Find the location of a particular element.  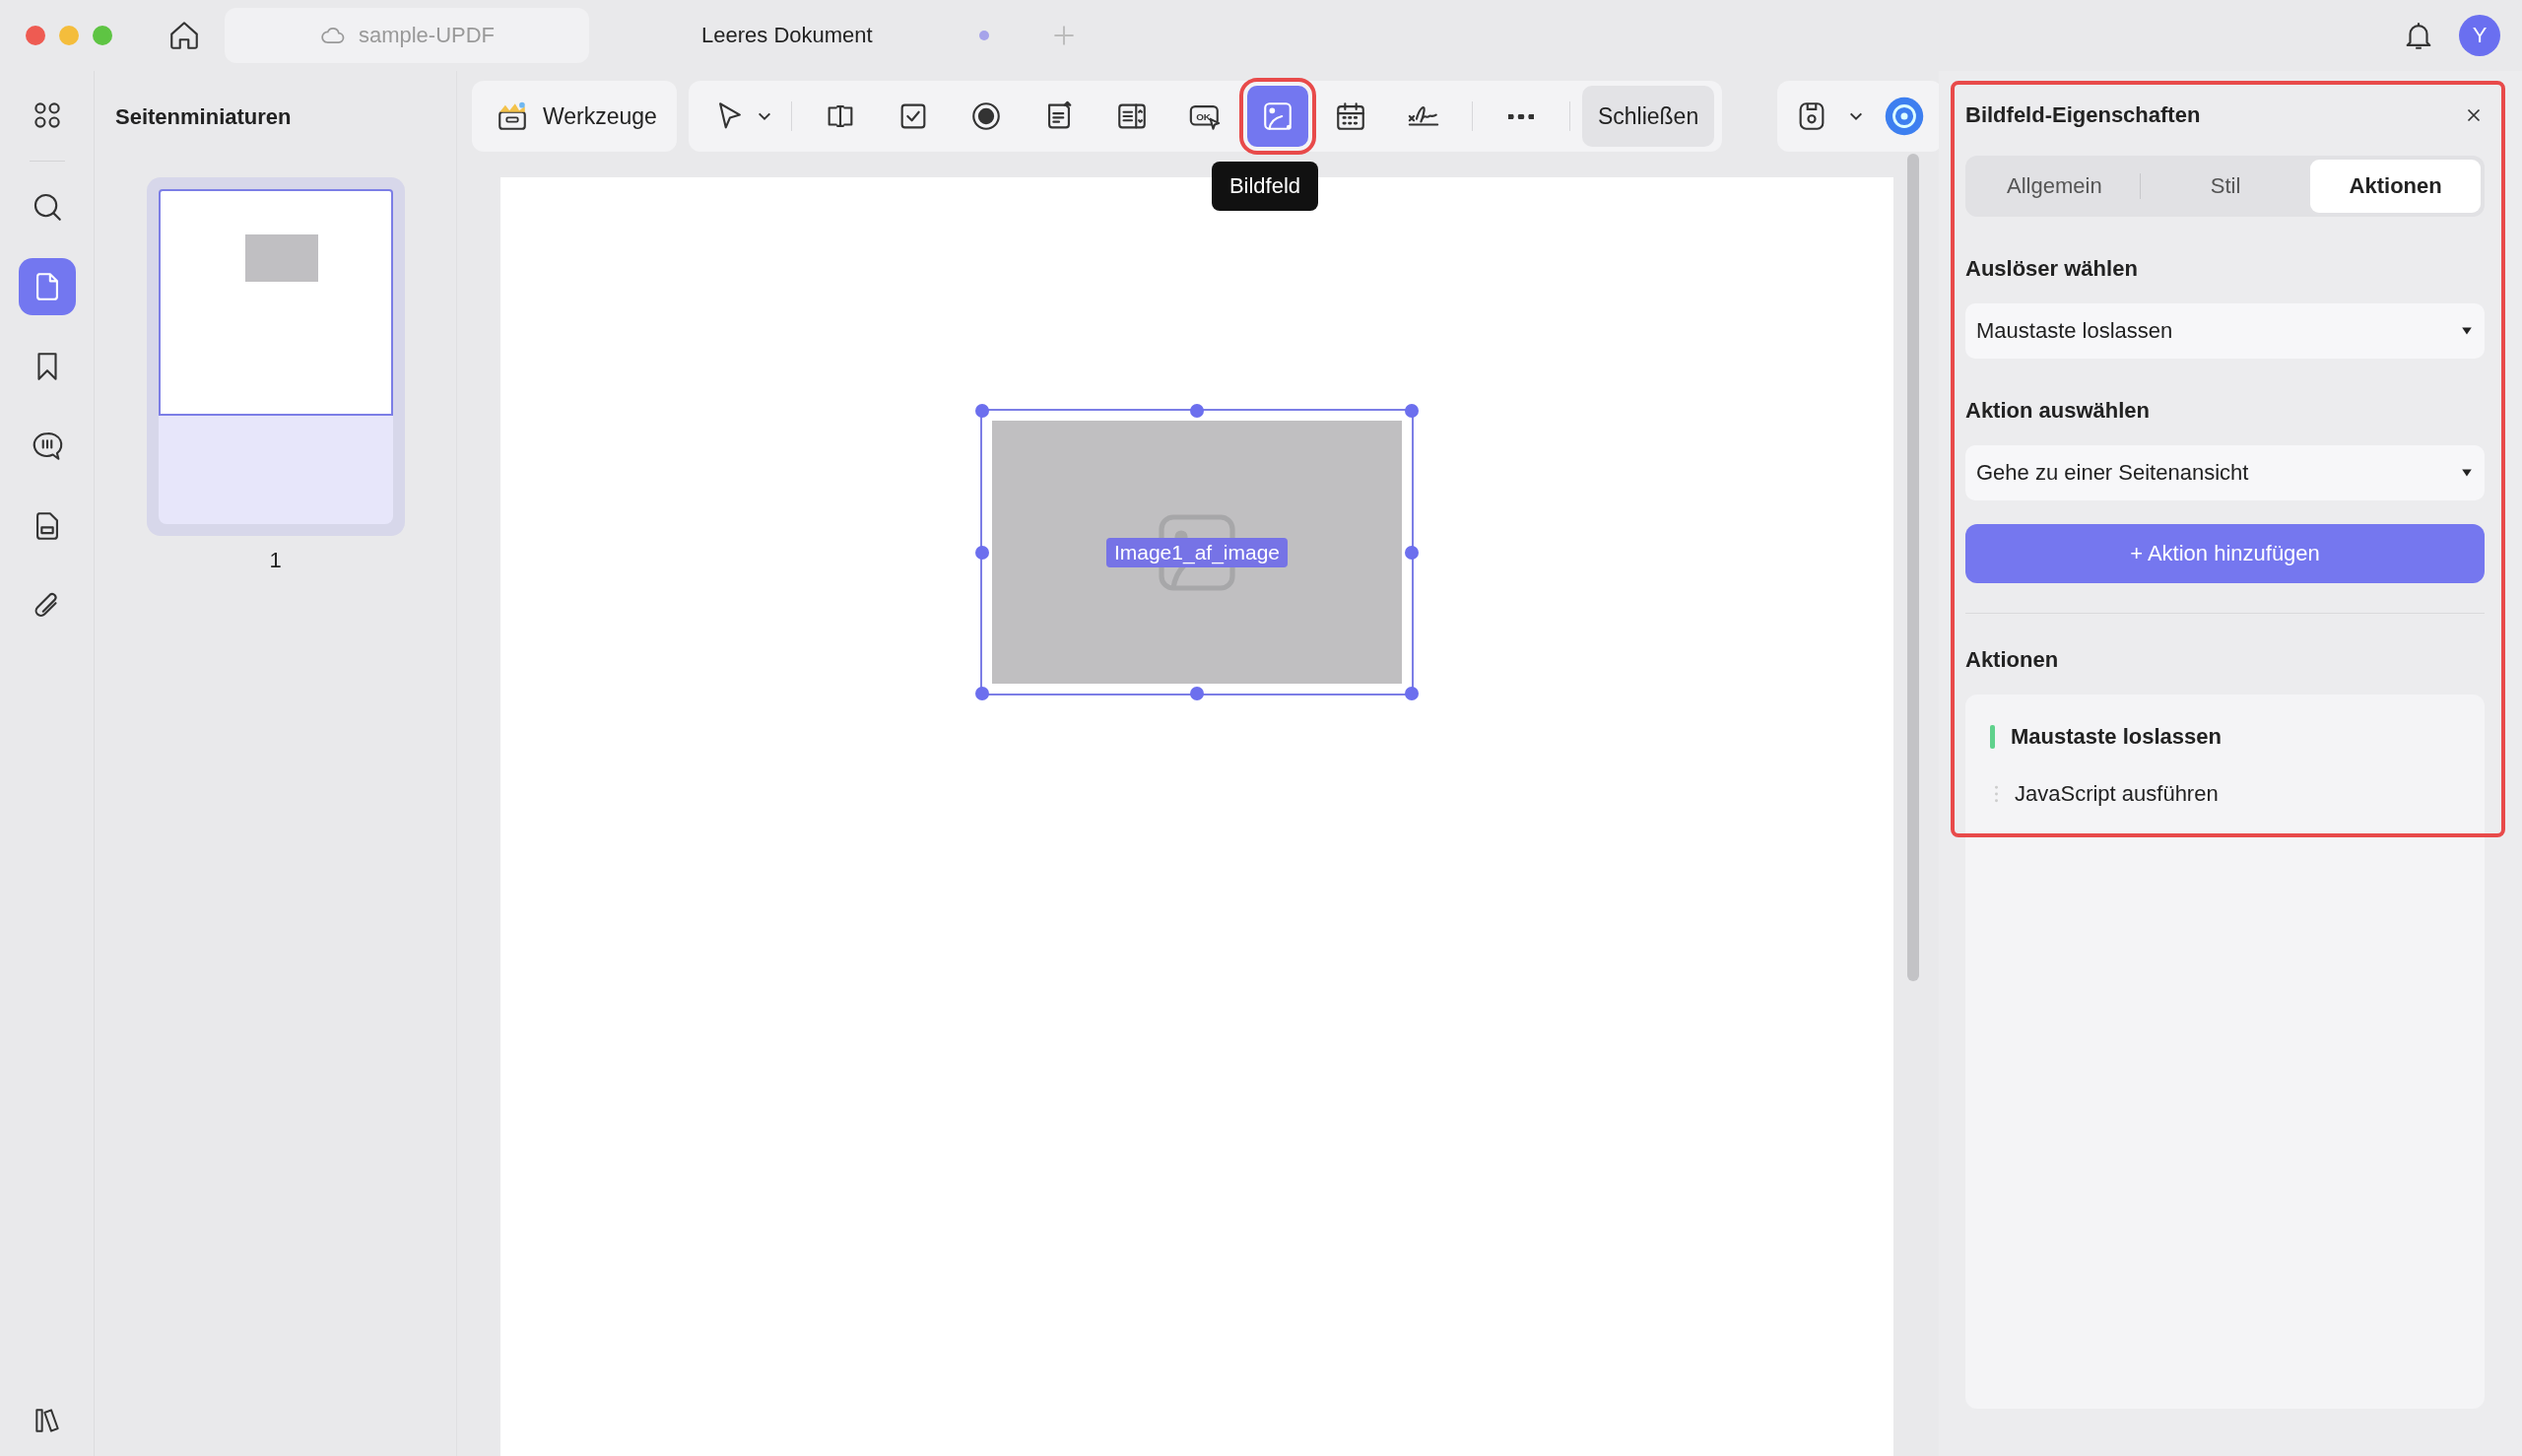

section-label: Aktion auswählen is located at coordinates (2058, 411).